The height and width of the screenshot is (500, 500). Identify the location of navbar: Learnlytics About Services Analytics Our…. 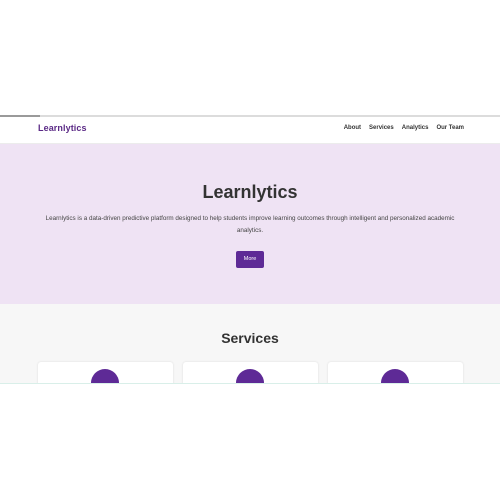
(250, 130).